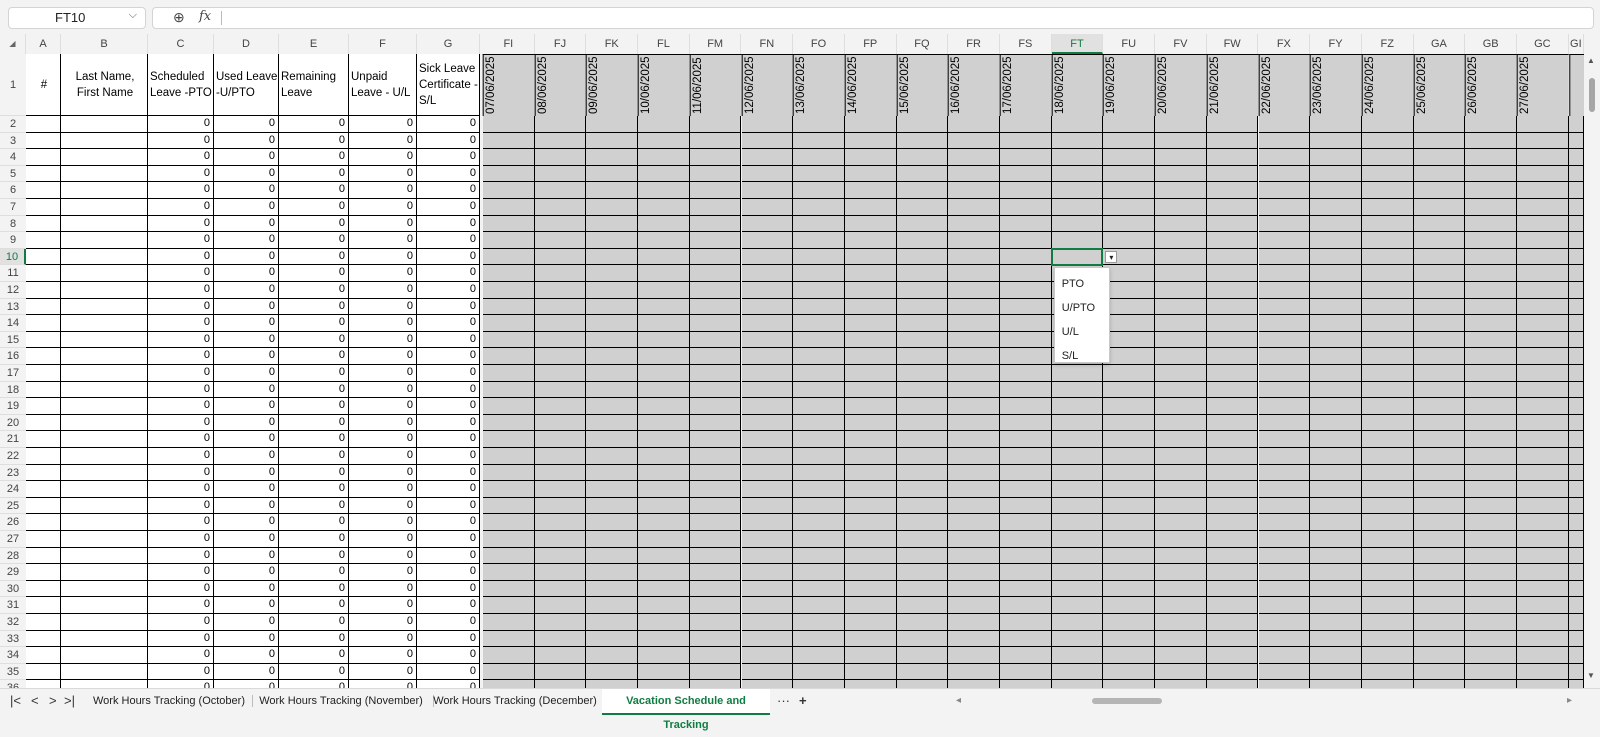 The image size is (1600, 737). I want to click on sheet-tab: Work Hours Tracking (October), so click(169, 701).